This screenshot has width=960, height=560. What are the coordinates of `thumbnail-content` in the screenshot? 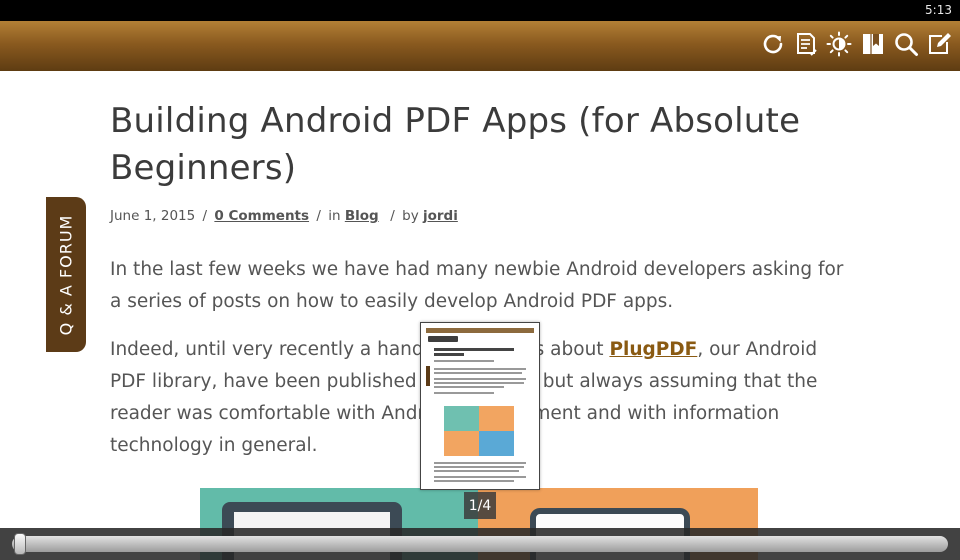 It's located at (480, 406).